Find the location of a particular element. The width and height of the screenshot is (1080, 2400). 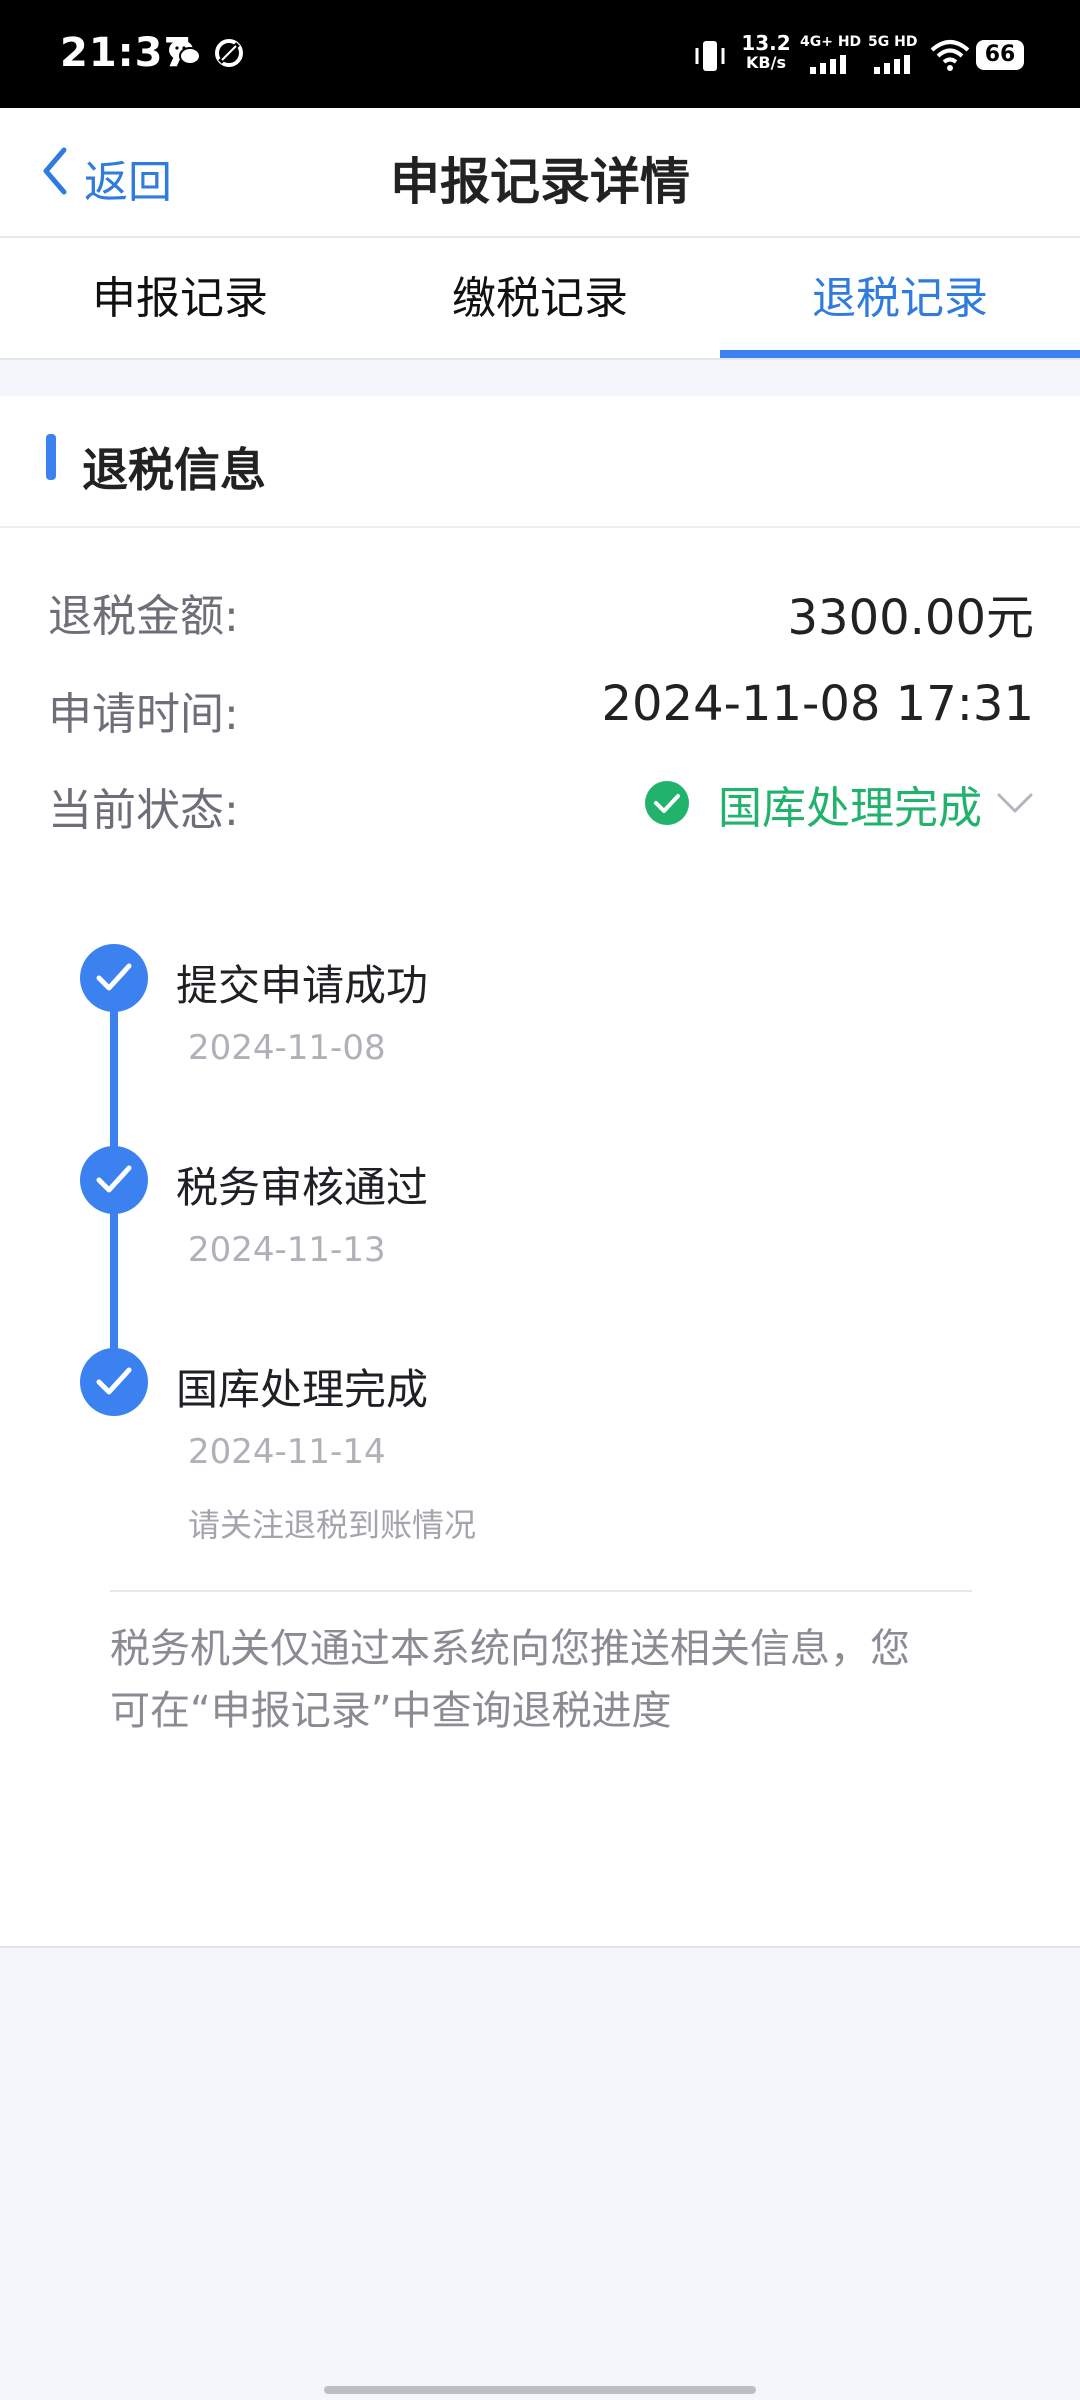

home-indicator is located at coordinates (540, 2390).